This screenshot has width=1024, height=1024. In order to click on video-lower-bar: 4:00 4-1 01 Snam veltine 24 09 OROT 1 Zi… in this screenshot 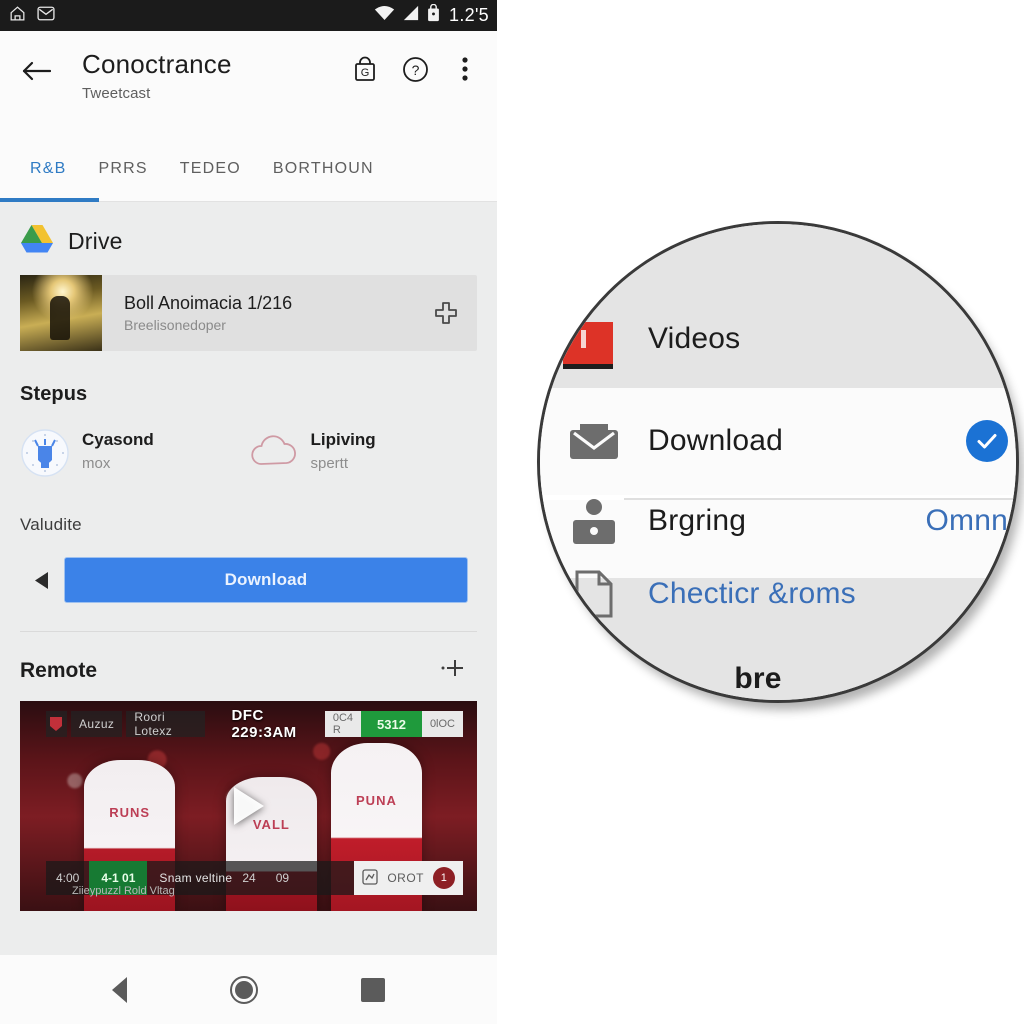, I will do `click(254, 879)`.